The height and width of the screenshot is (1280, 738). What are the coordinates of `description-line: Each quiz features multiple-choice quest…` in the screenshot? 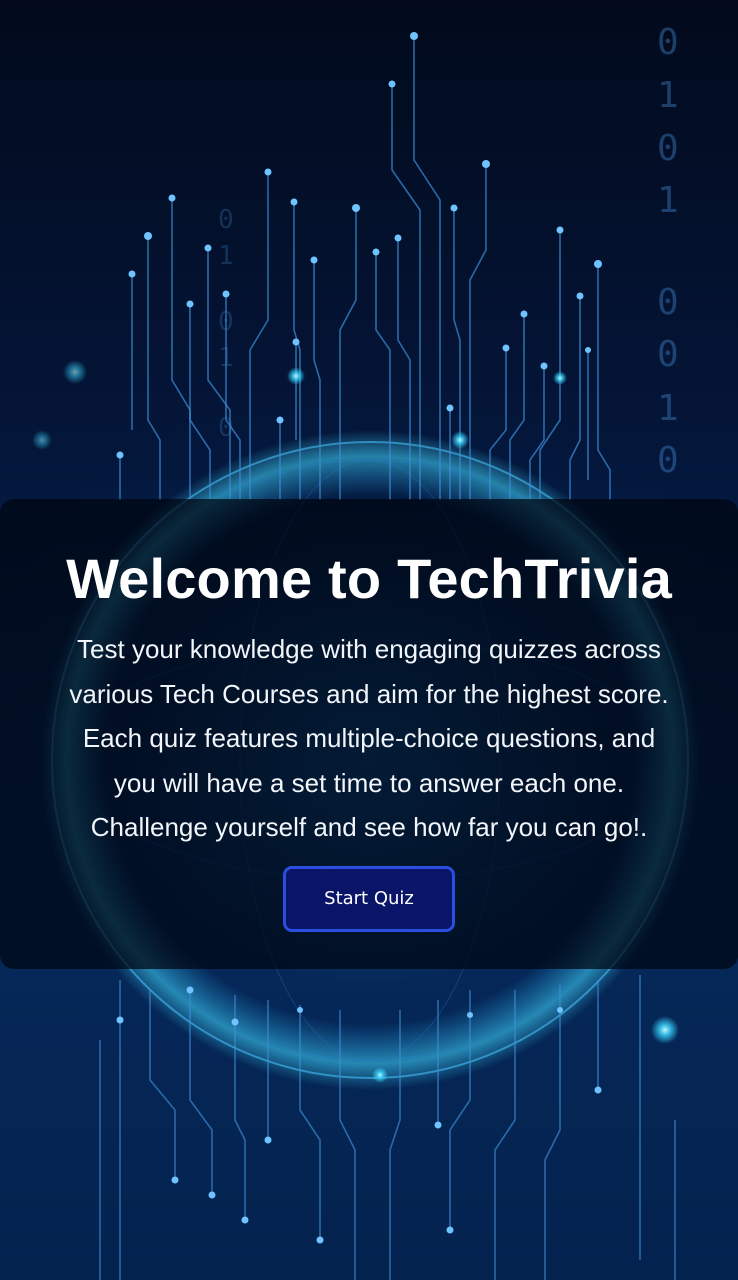 It's located at (369, 738).